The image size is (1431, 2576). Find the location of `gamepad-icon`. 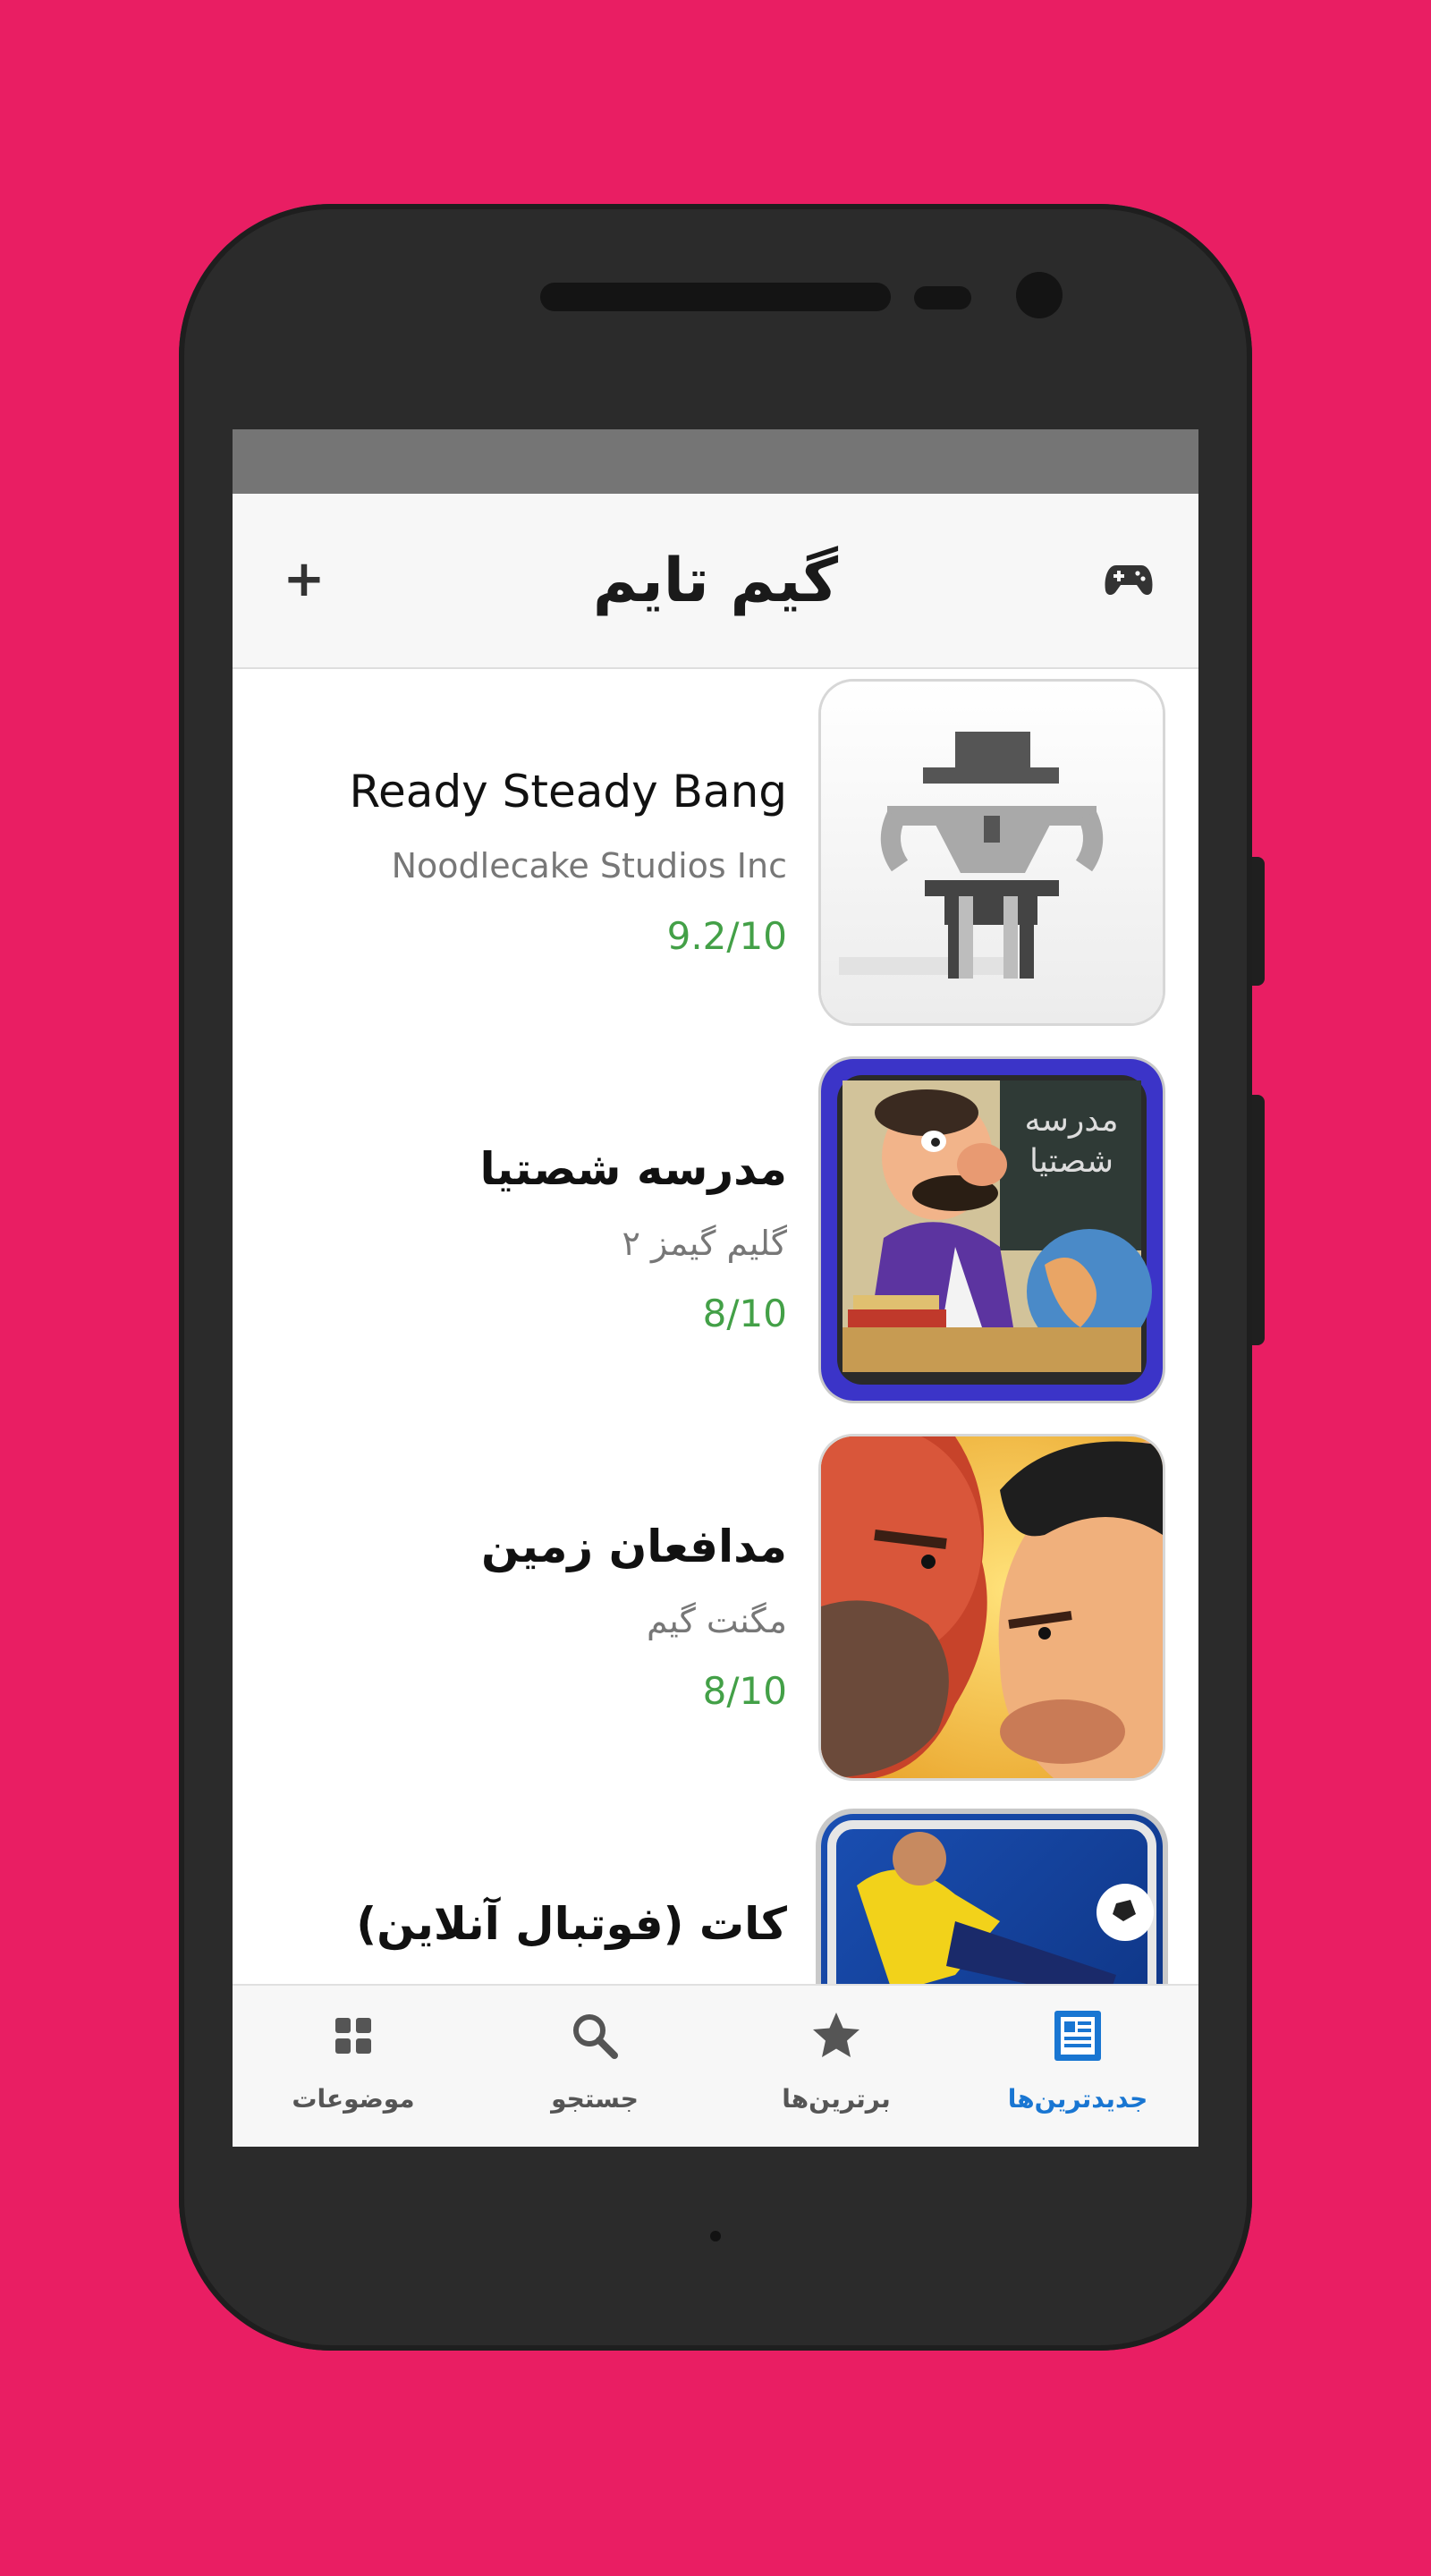

gamepad-icon is located at coordinates (1129, 579).